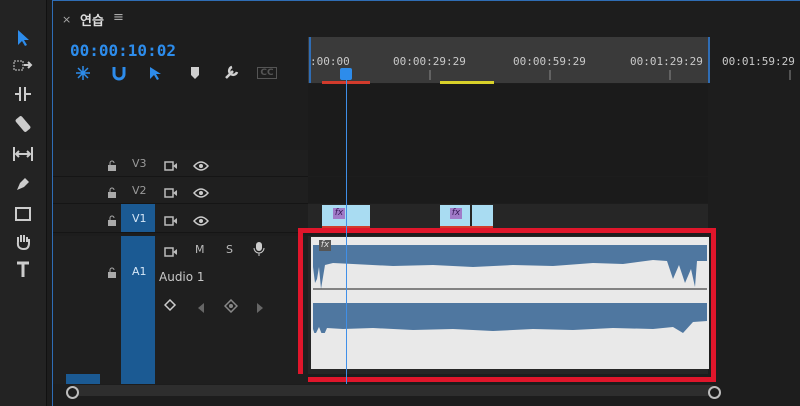 This screenshot has width=800, height=406. Describe the element at coordinates (482, 216) in the screenshot. I see `video-clip` at that location.